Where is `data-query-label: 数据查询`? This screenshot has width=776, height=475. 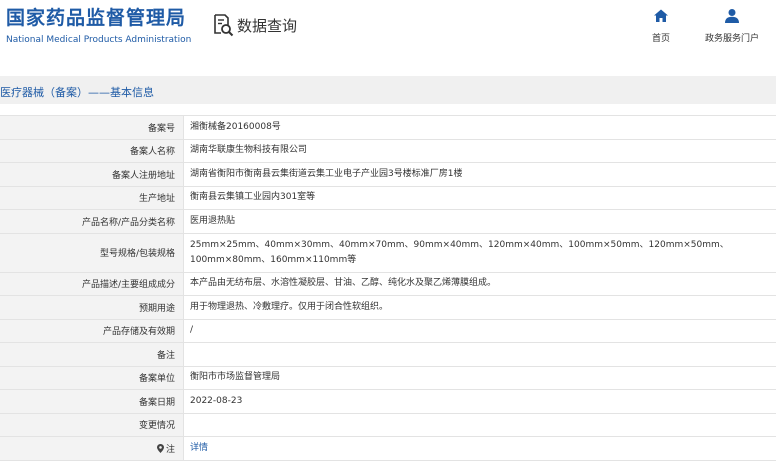 data-query-label: 数据查询 is located at coordinates (267, 25).